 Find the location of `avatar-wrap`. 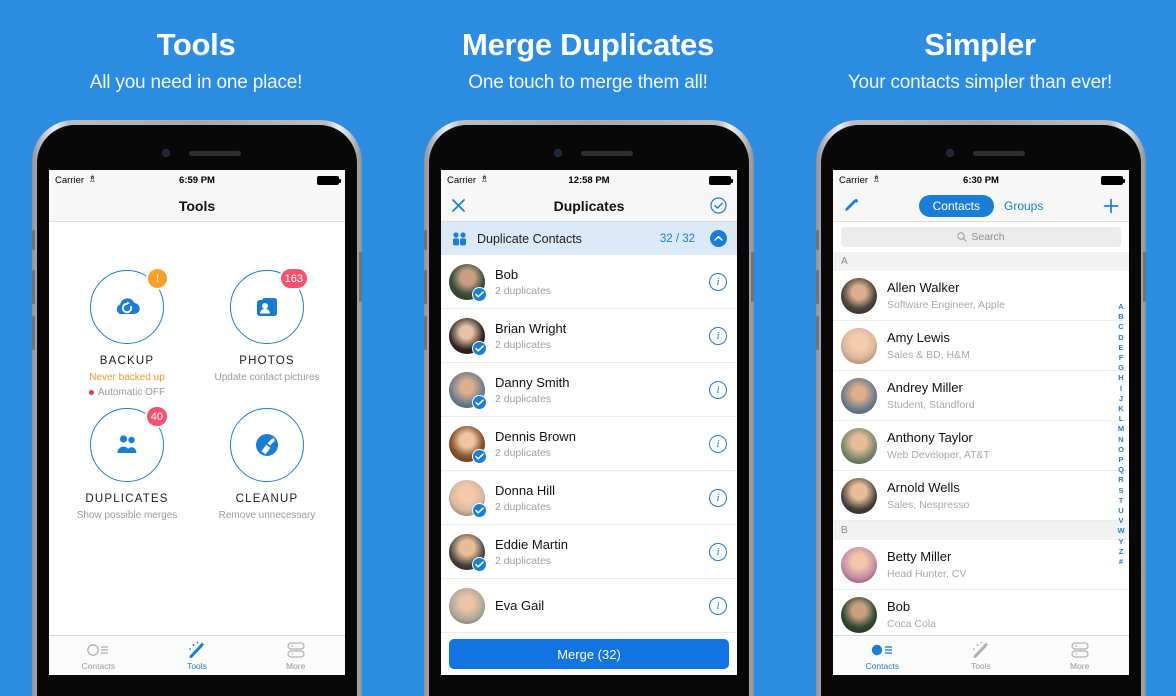

avatar-wrap is located at coordinates (468, 282).